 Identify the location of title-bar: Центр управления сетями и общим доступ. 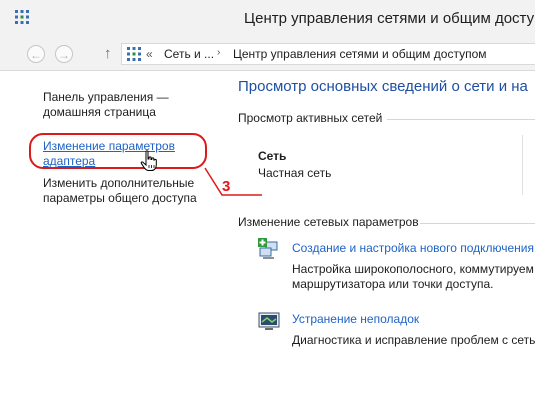
(267, 20).